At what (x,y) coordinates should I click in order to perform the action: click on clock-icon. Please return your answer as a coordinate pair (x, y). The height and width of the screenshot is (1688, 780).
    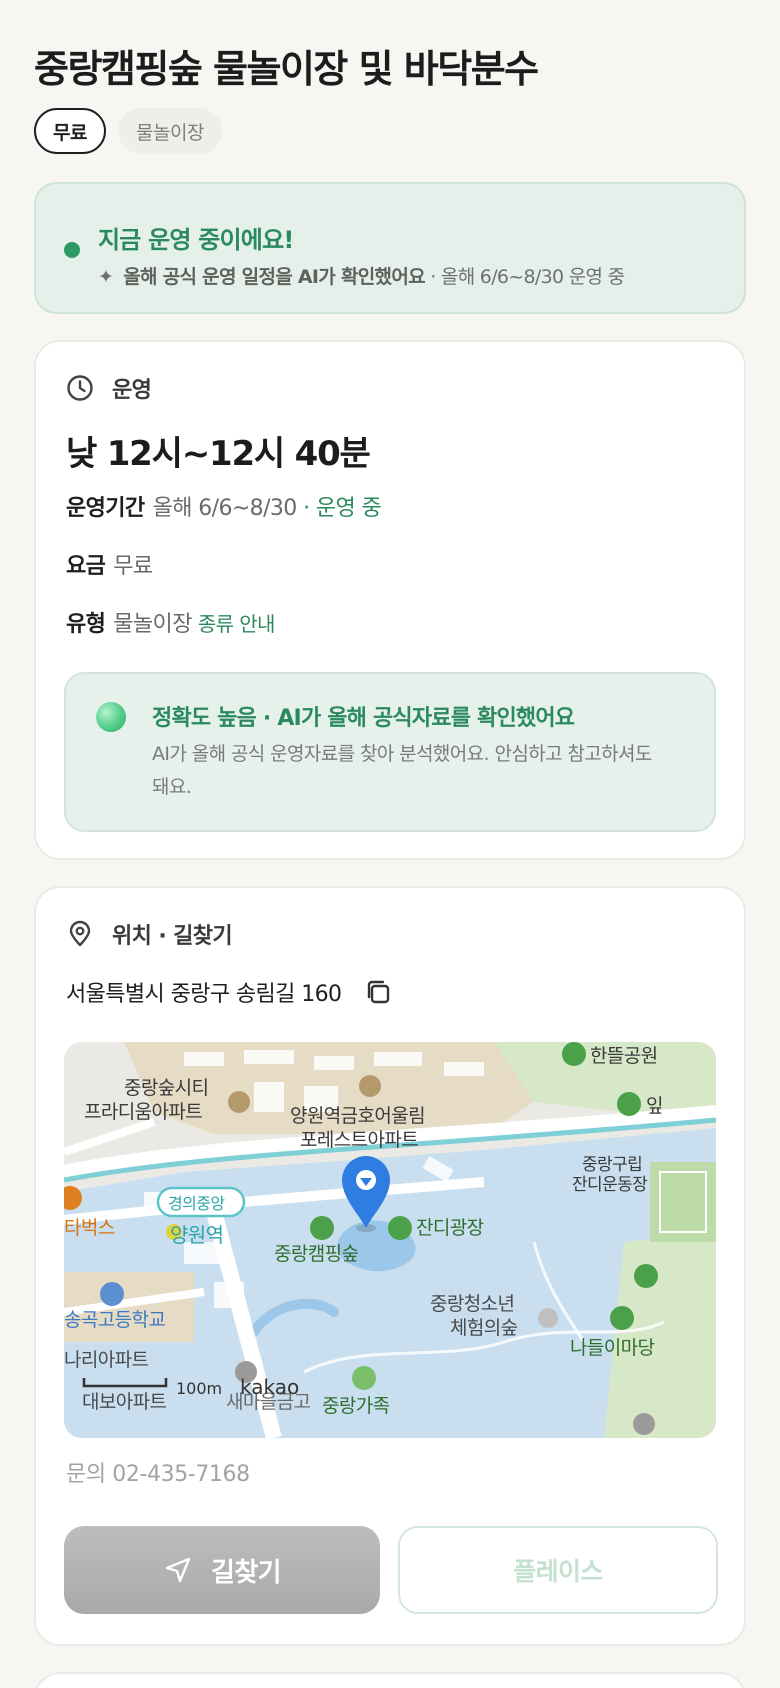
    Looking at the image, I should click on (80, 388).